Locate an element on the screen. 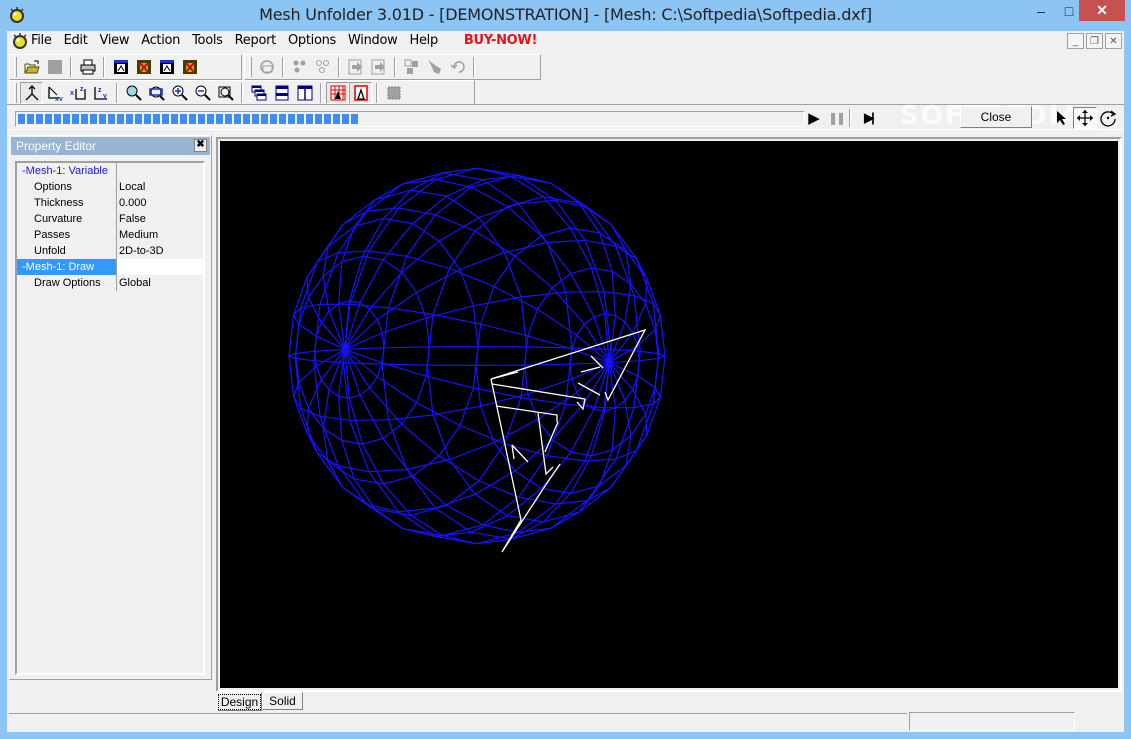 The width and height of the screenshot is (1131, 739). zoom-in-button is located at coordinates (179, 93).